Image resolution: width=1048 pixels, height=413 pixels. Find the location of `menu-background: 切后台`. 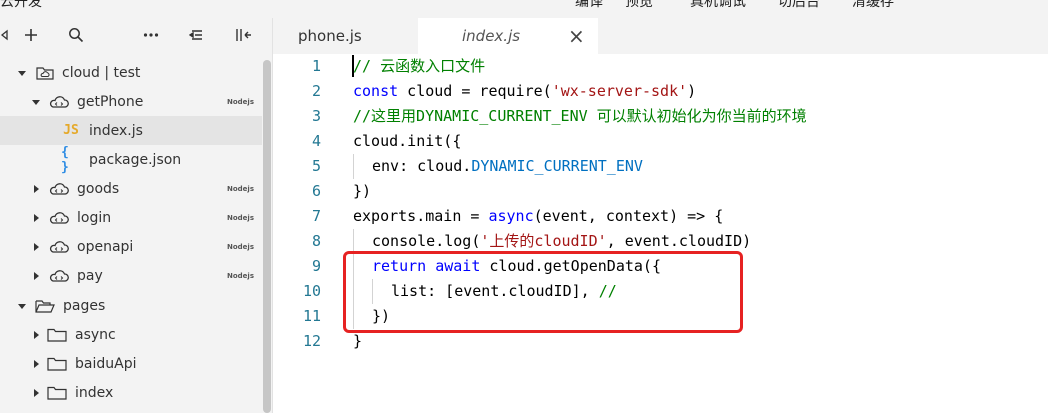

menu-background: 切后台 is located at coordinates (799, 5).